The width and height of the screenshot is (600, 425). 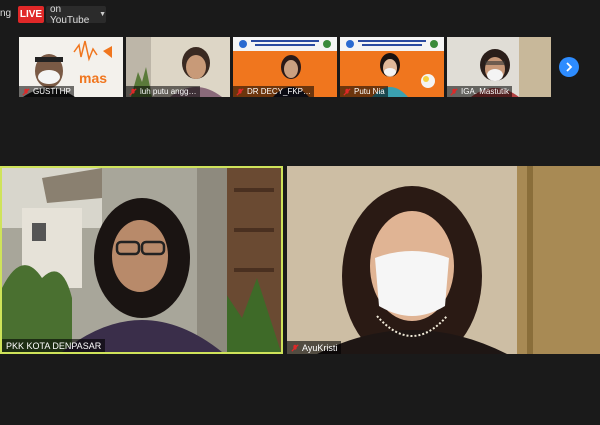 What do you see at coordinates (499, 67) in the screenshot?
I see `participant-tile: IGA. Mastutik` at bounding box center [499, 67].